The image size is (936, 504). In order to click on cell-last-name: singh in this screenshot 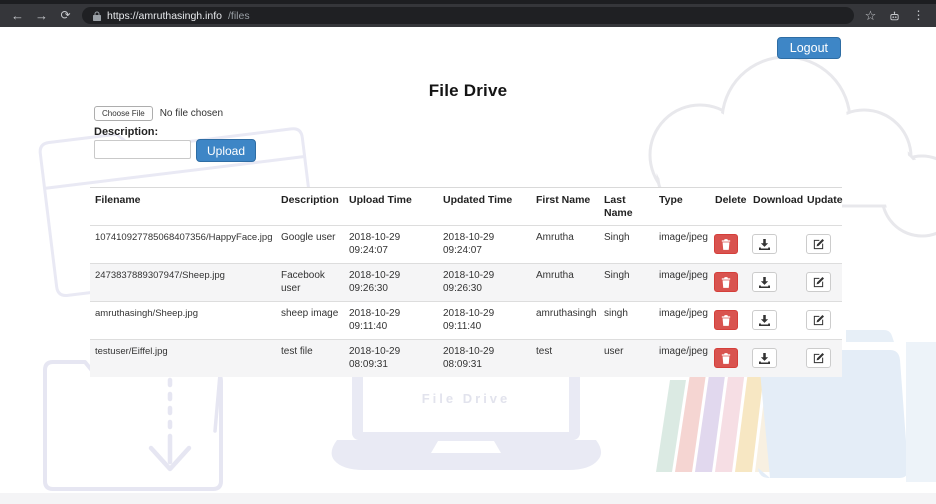, I will do `click(626, 320)`.